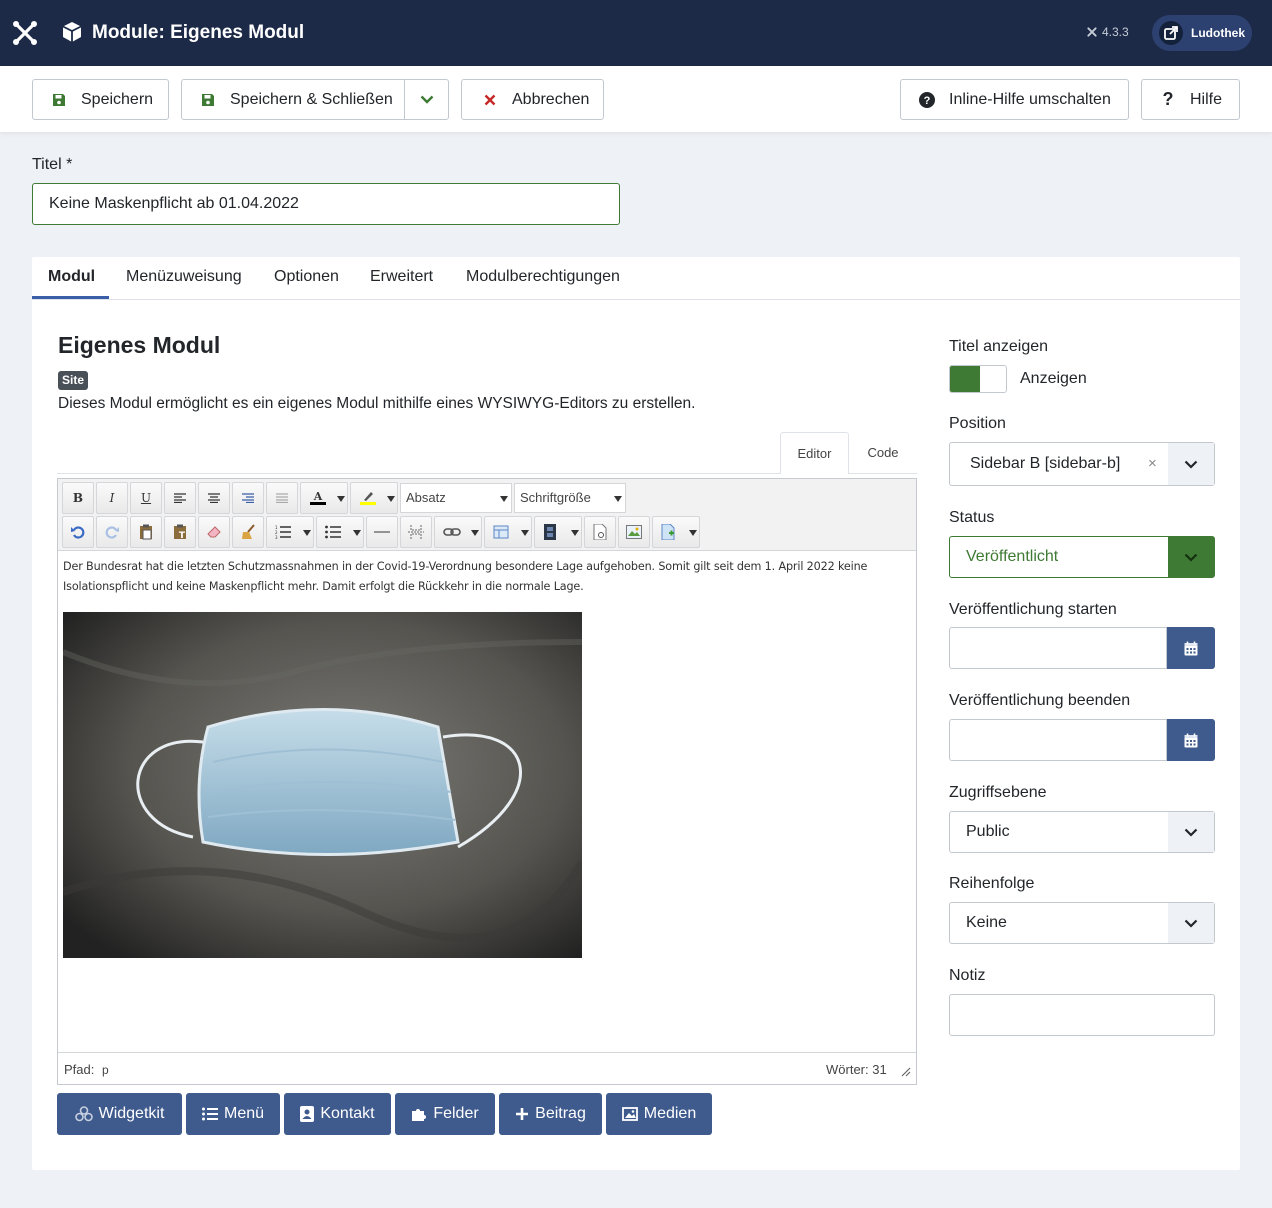 The height and width of the screenshot is (1208, 1272). What do you see at coordinates (1191, 648) in the screenshot?
I see `publish-up-calendar-button` at bounding box center [1191, 648].